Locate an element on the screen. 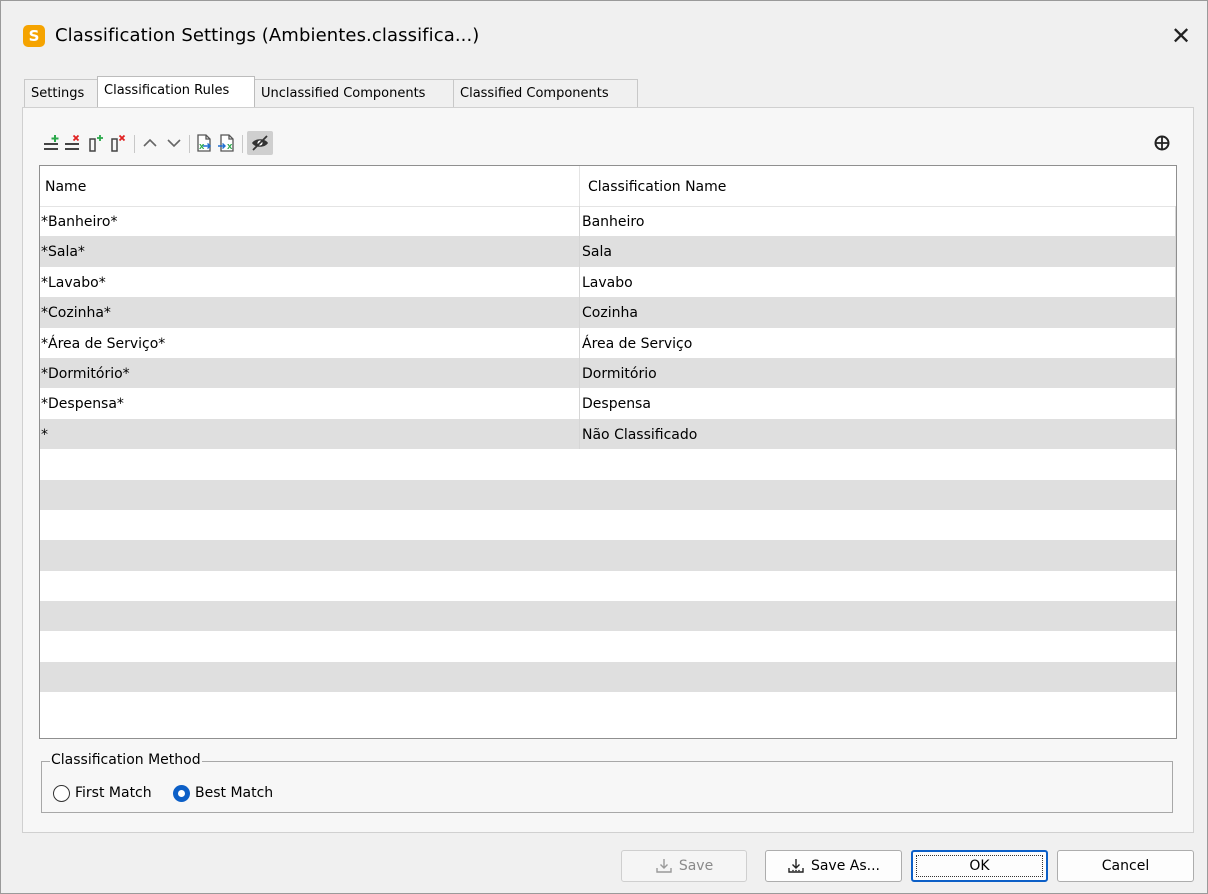 The height and width of the screenshot is (894, 1208). tab-classified-components: Classified Components is located at coordinates (545, 93).